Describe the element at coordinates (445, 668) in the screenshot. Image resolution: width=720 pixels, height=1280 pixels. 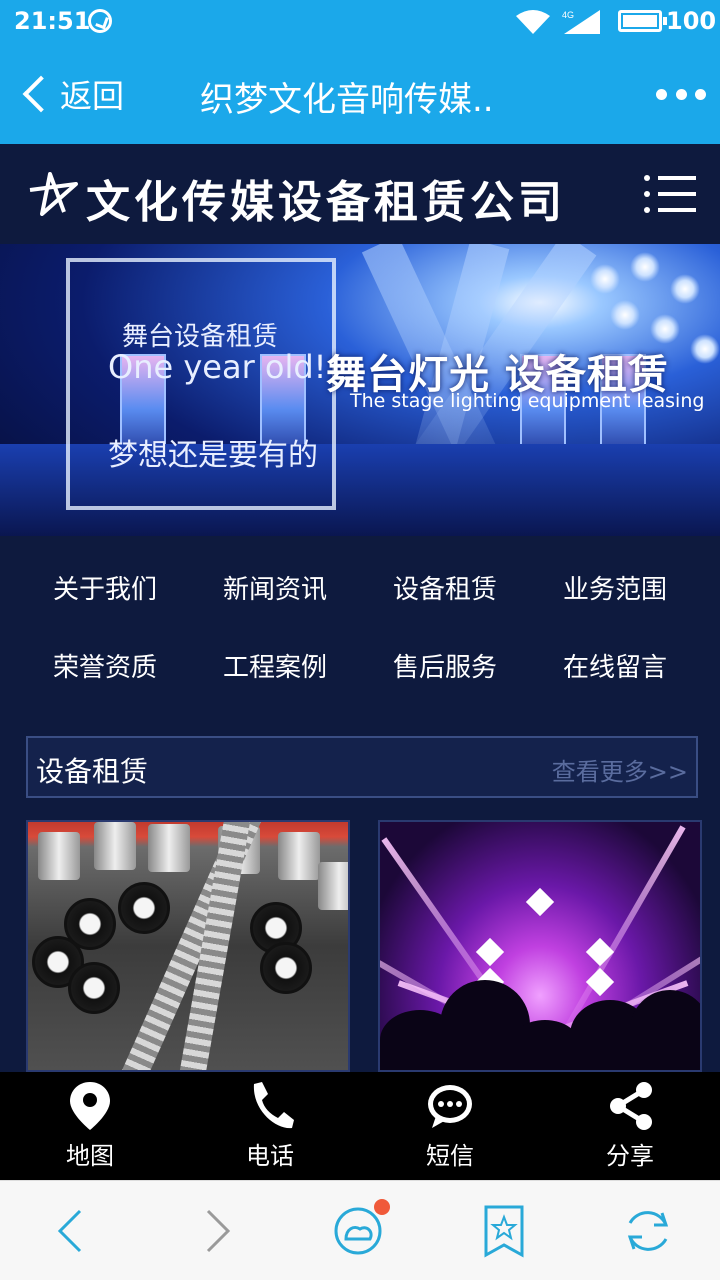
I see `nav-item-after-sales: 售后服务` at that location.